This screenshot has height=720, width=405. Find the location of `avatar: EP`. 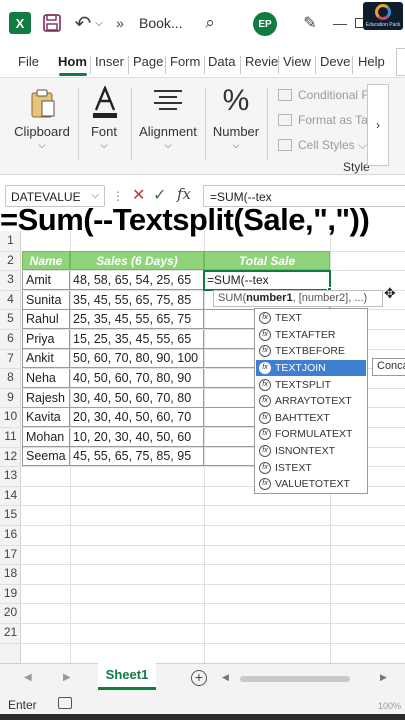

avatar: EP is located at coordinates (265, 24).